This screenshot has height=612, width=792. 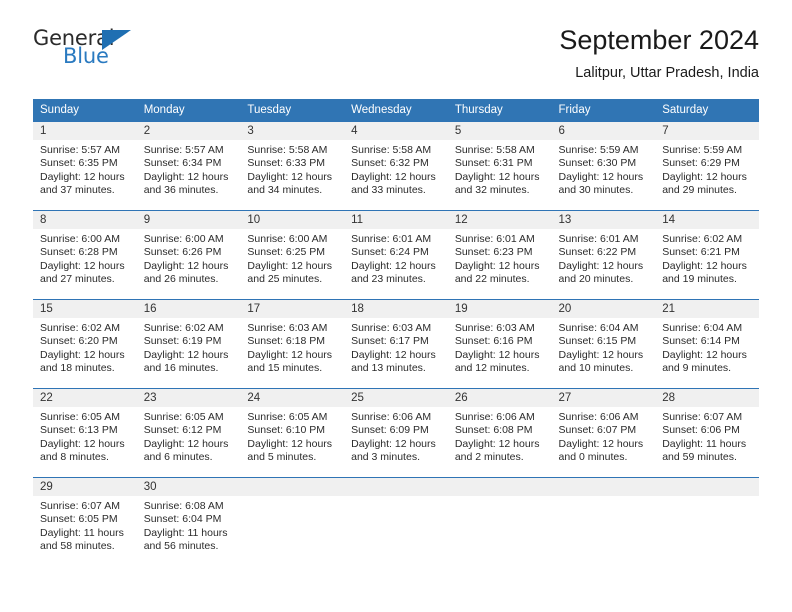 I want to click on day-number: 24, so click(x=292, y=397).